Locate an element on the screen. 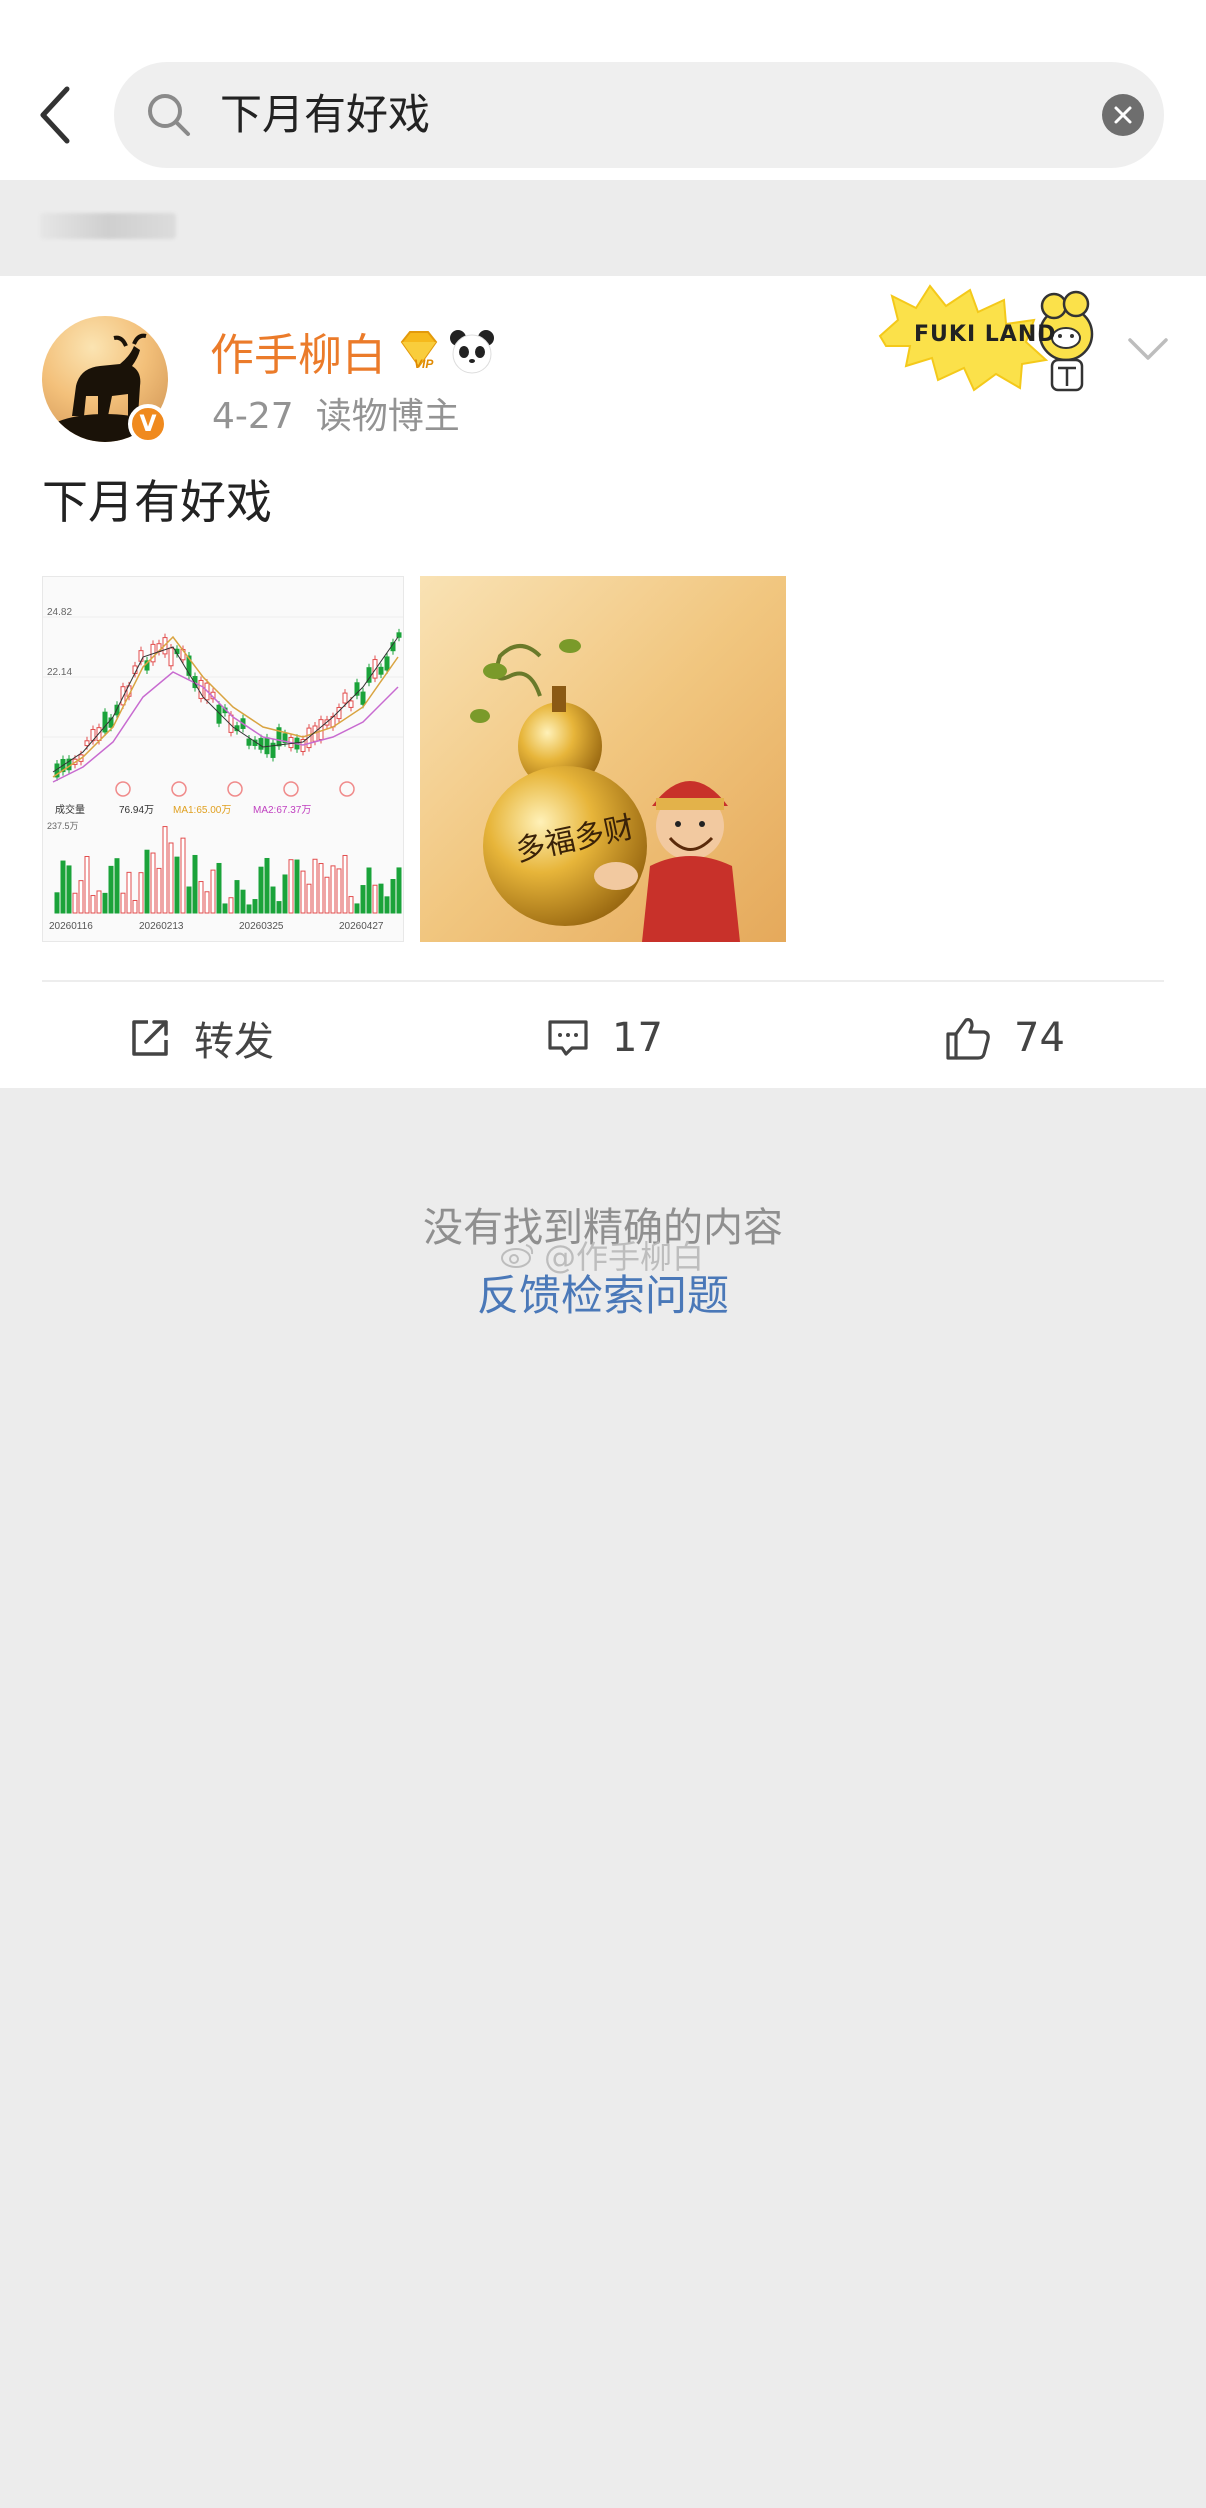  post-meta: 4-27 读物博主 is located at coordinates (336, 417).